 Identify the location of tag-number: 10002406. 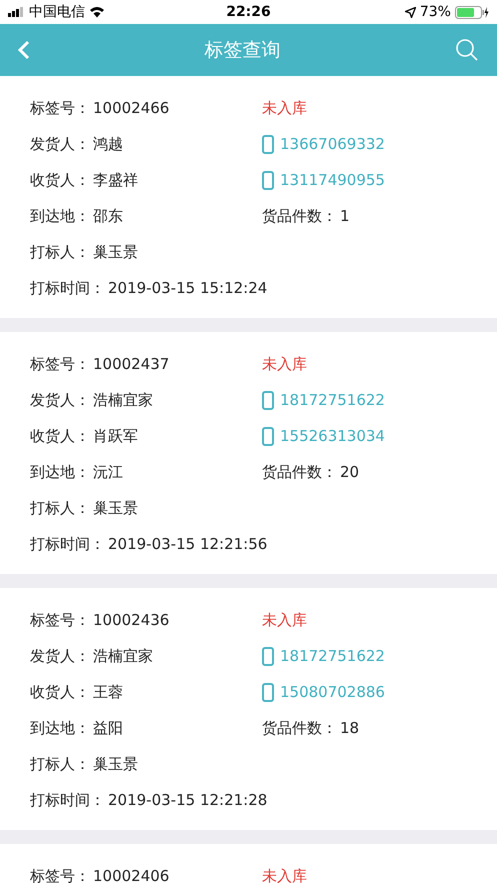
(131, 875).